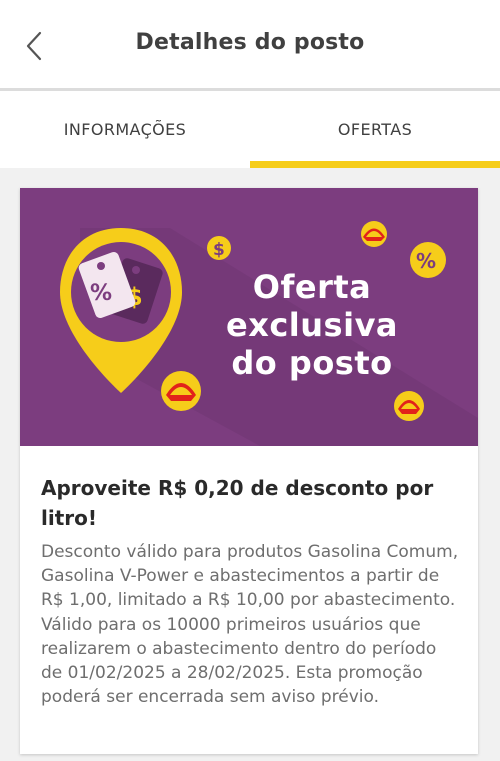 The width and height of the screenshot is (500, 761). I want to click on offer-title: Aproveite R$ 0,20 de desconto por litro!, so click(237, 503).